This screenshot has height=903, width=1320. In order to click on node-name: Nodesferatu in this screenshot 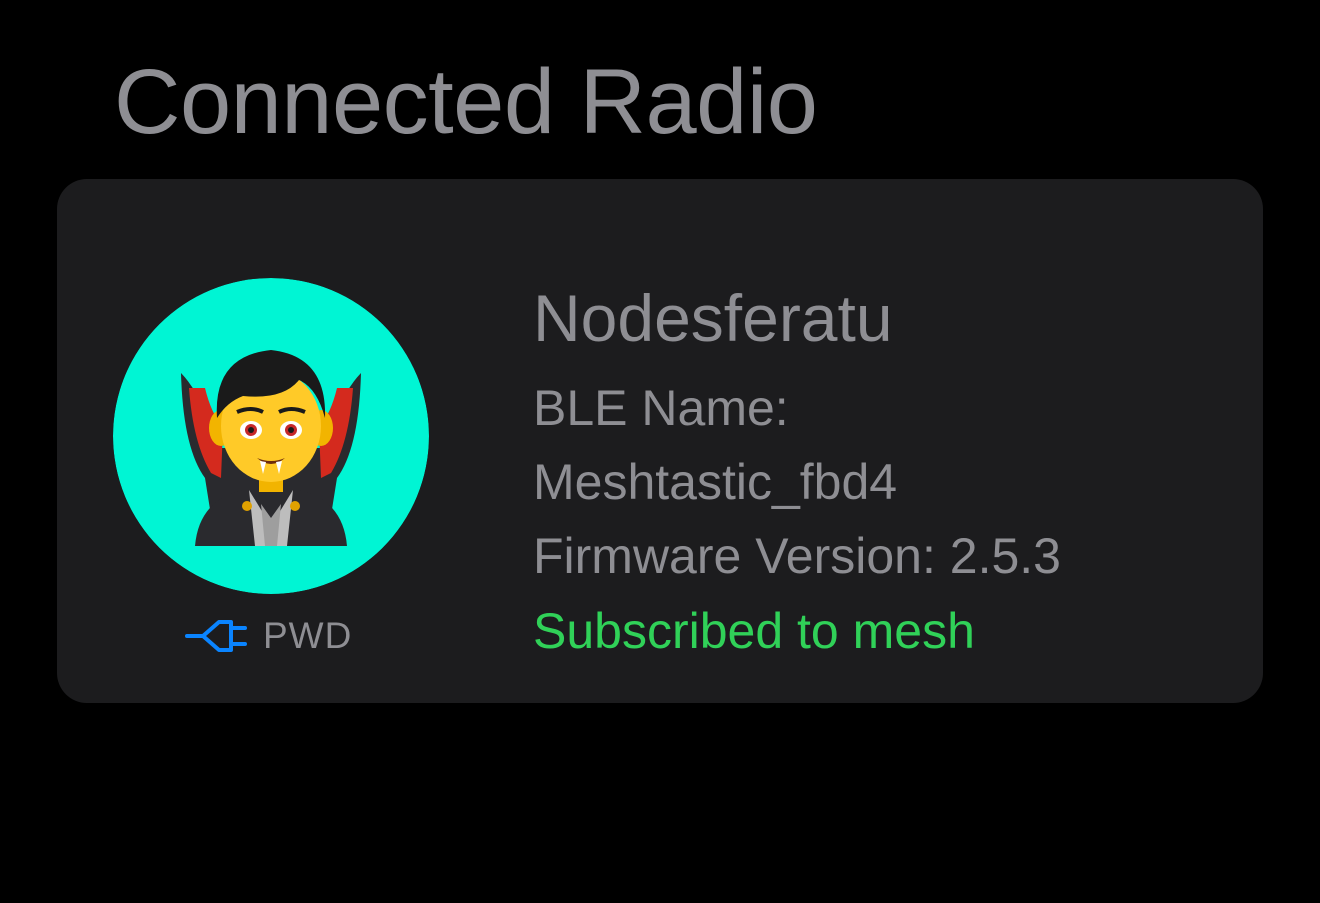, I will do `click(713, 318)`.